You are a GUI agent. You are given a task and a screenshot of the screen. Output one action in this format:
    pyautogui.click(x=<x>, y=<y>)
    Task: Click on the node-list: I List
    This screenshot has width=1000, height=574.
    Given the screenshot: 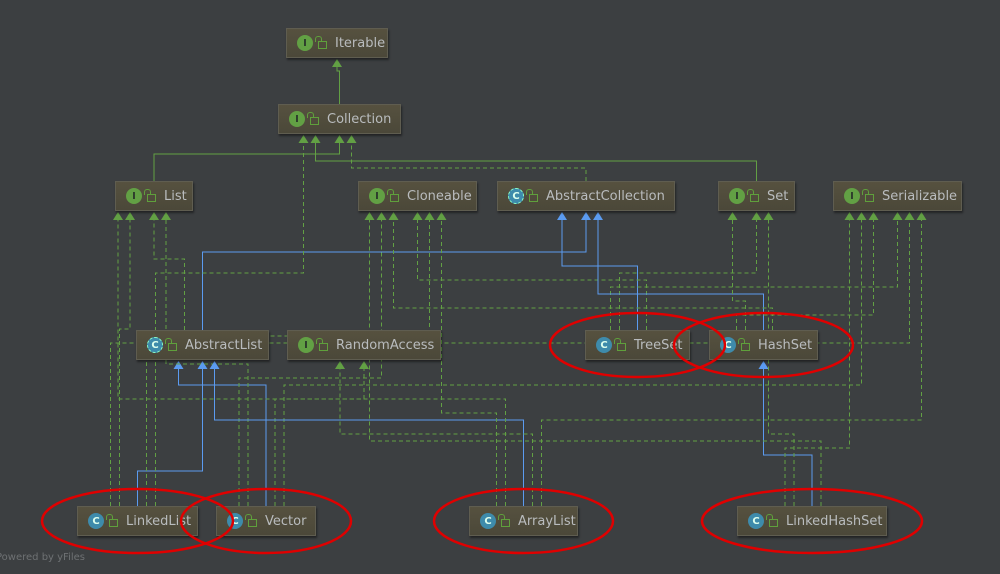 What is the action you would take?
    pyautogui.click(x=154, y=196)
    